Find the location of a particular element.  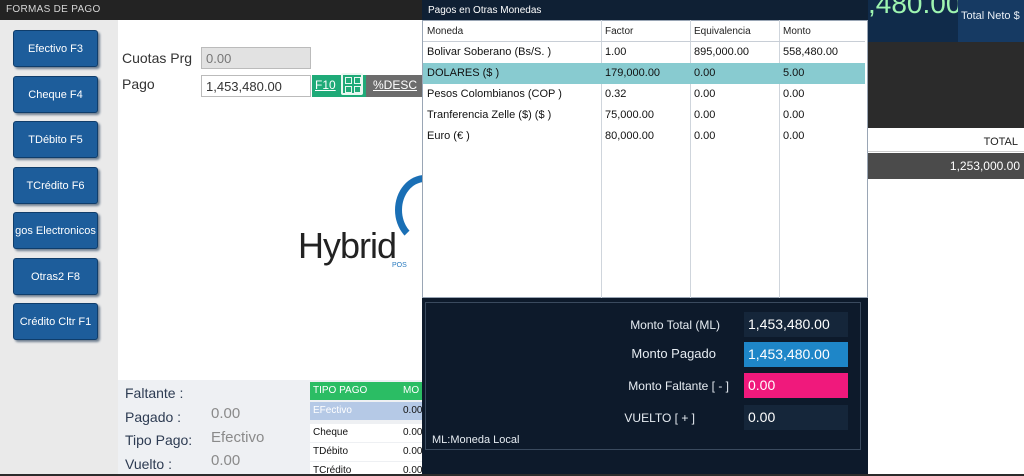

moneda-column-header: Moneda is located at coordinates (445, 31).